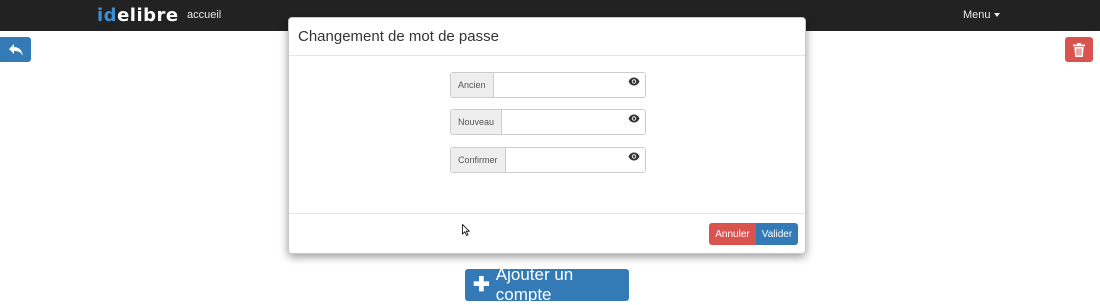  I want to click on brand-logo: idelibre, so click(138, 15).